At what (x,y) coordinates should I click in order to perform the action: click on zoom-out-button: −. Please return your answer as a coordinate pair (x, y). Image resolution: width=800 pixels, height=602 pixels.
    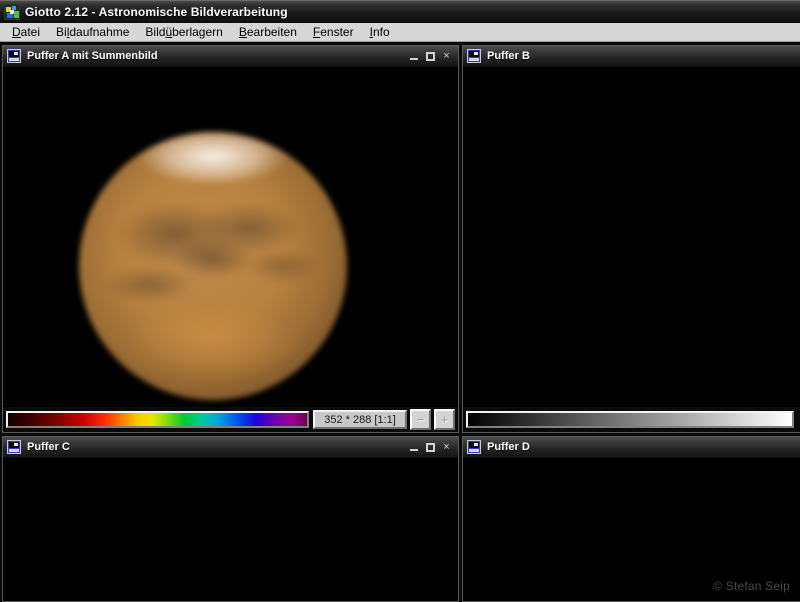
    Looking at the image, I should click on (420, 419).